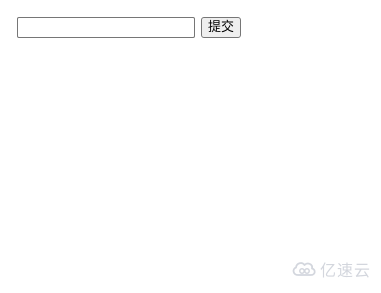 This screenshot has width=381, height=293. Describe the element at coordinates (106, 27) in the screenshot. I see `text-input` at that location.